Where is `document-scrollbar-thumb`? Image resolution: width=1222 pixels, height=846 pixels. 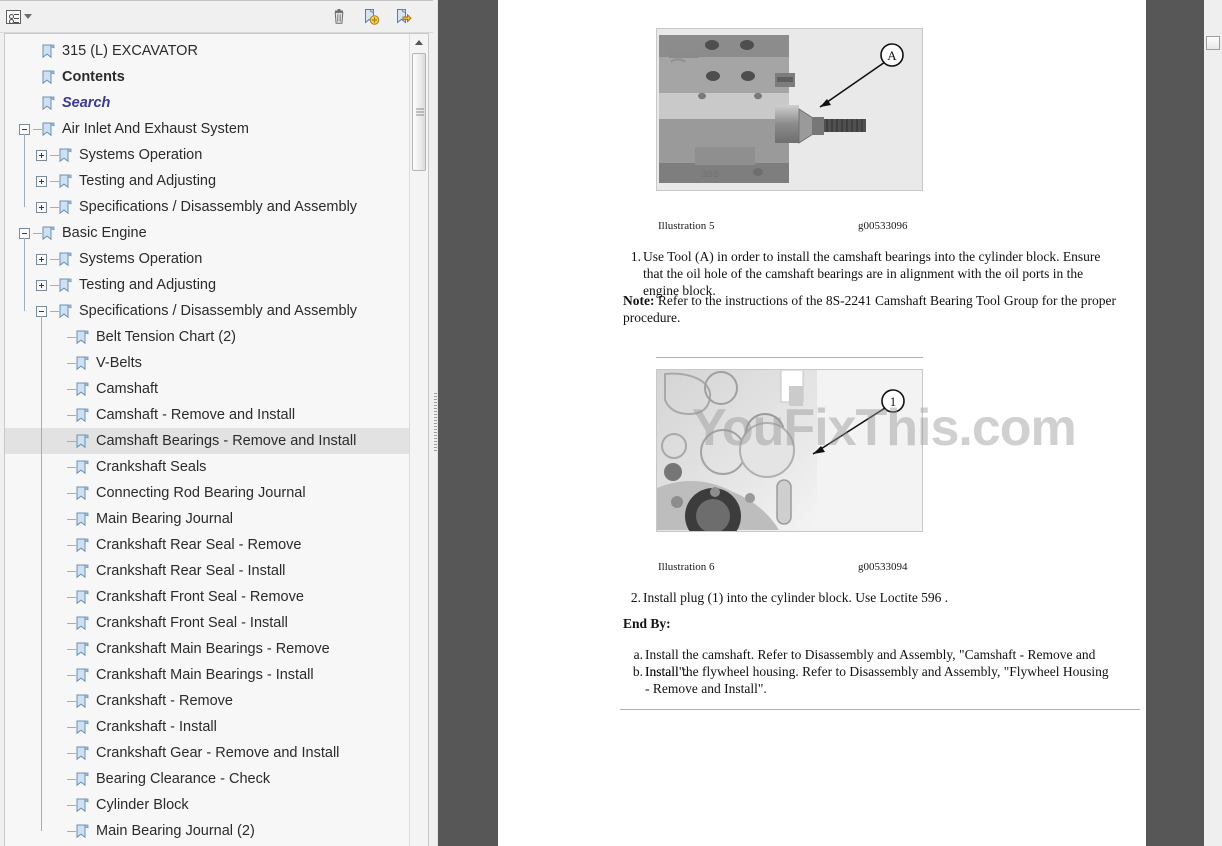
document-scrollbar-thumb is located at coordinates (1213, 43).